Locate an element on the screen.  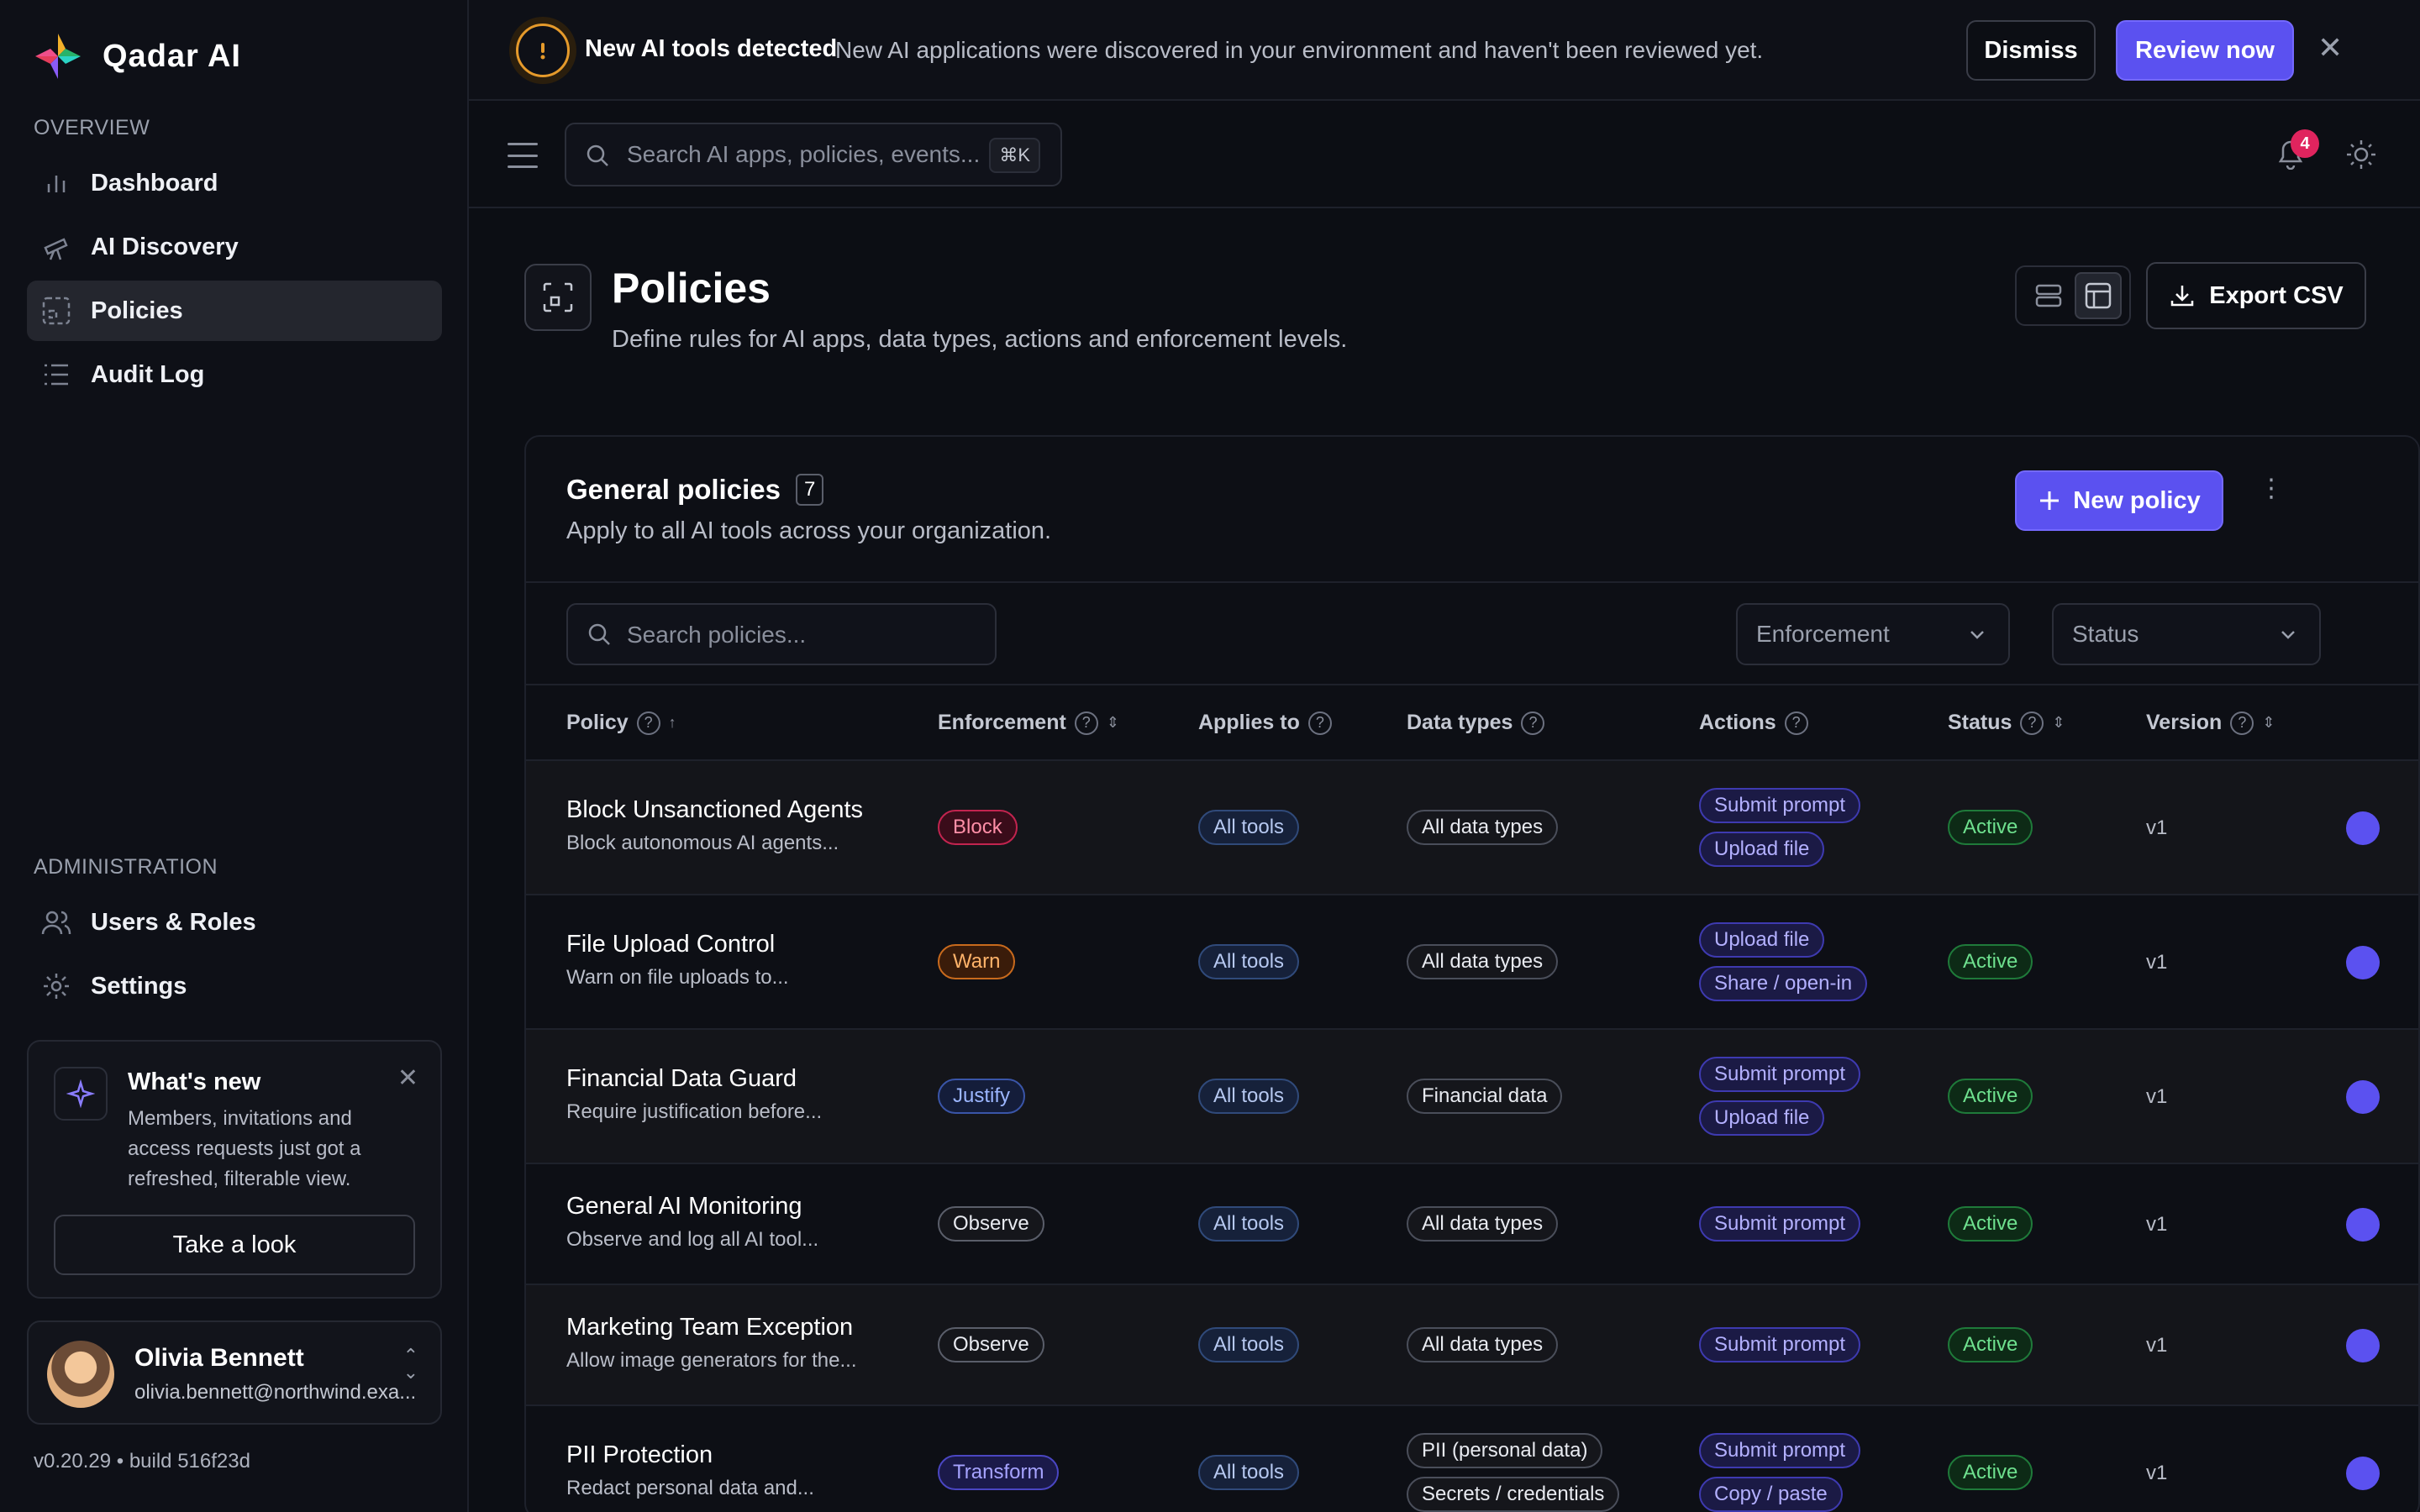
status-filter-label: Status is located at coordinates (2105, 634).